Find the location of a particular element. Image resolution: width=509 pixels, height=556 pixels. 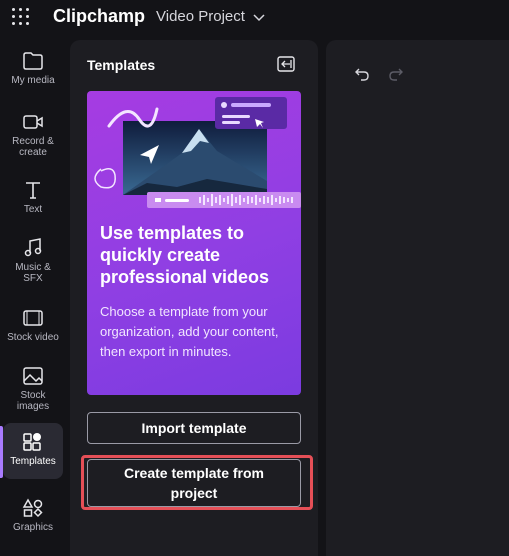

camera-icon is located at coordinates (33, 122).